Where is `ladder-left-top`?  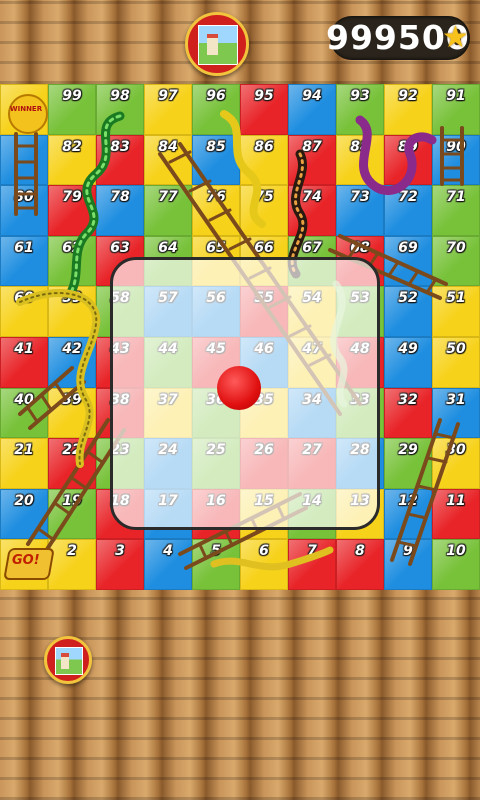
ladder-left-top is located at coordinates (26, 174).